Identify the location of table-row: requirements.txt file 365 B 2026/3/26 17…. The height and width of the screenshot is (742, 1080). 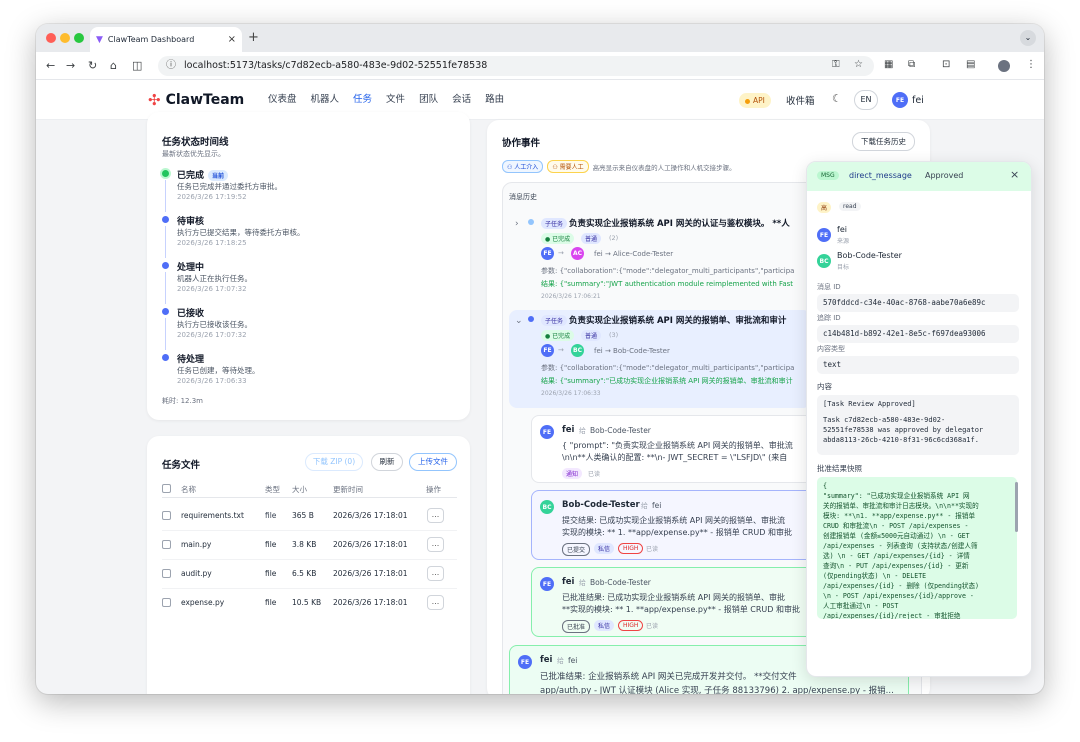
(309, 516).